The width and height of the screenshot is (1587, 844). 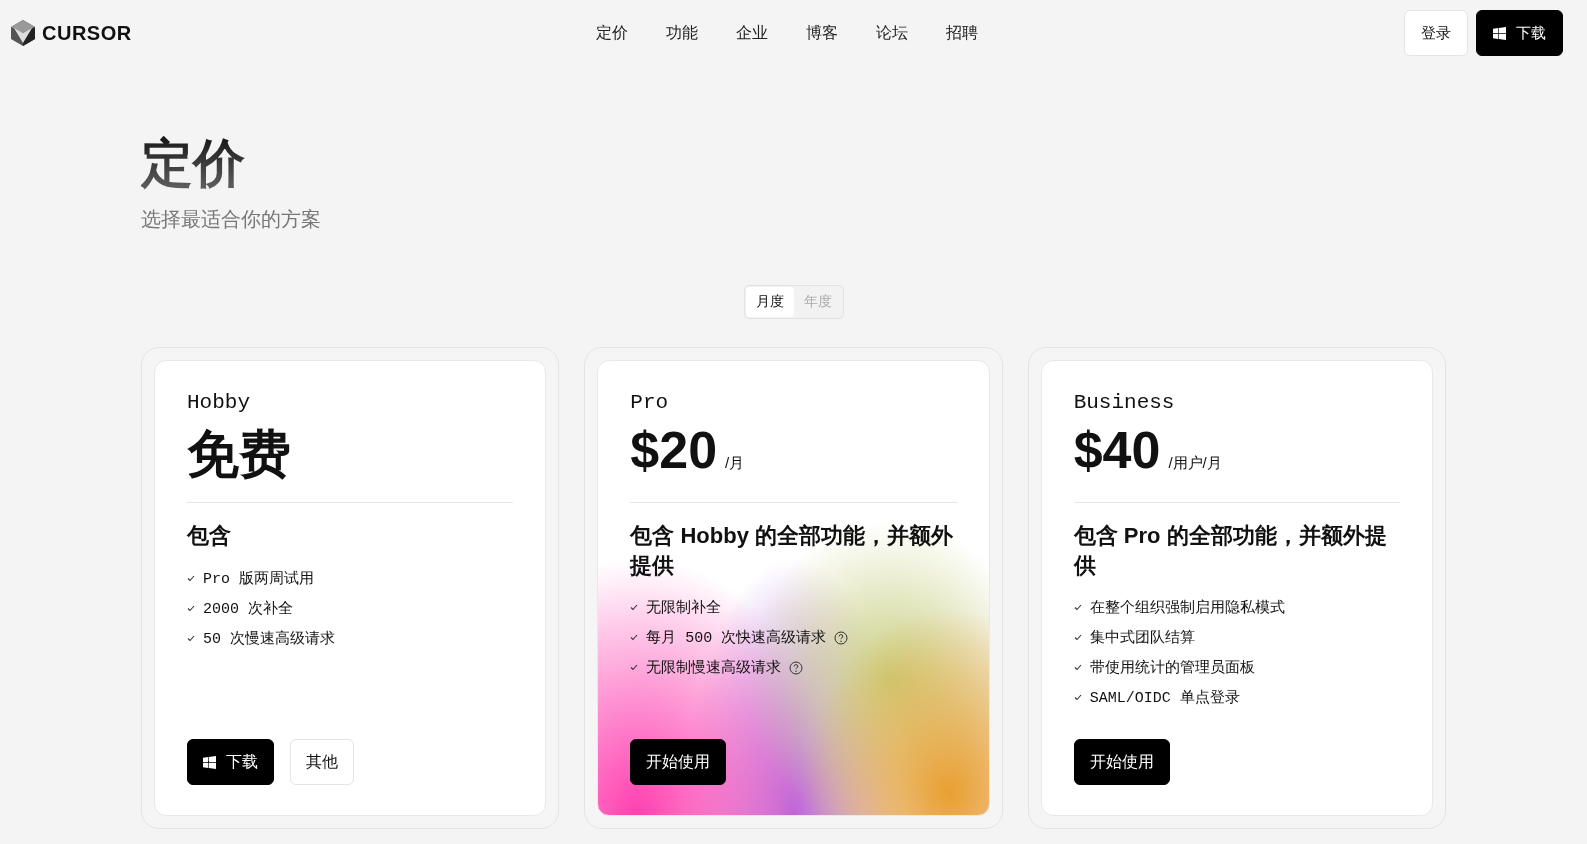 I want to click on billing-option: 月度, so click(x=769, y=302).